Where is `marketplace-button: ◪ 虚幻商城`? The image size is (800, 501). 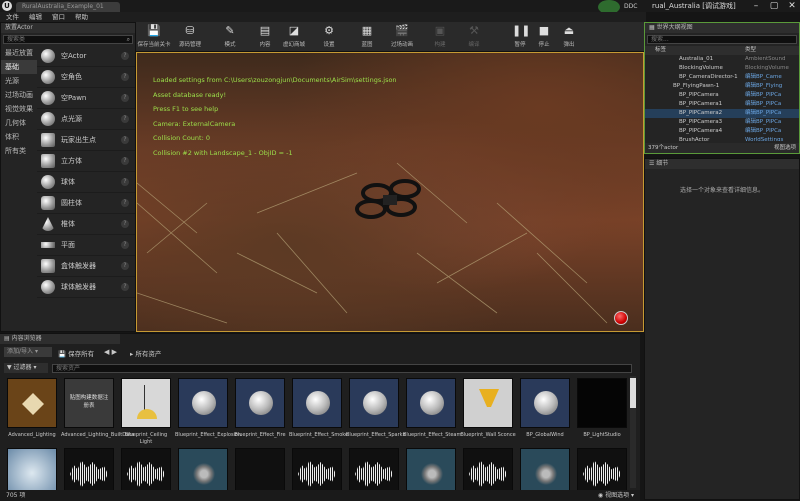 marketplace-button: ◪ 虚幻商城 is located at coordinates (294, 37).